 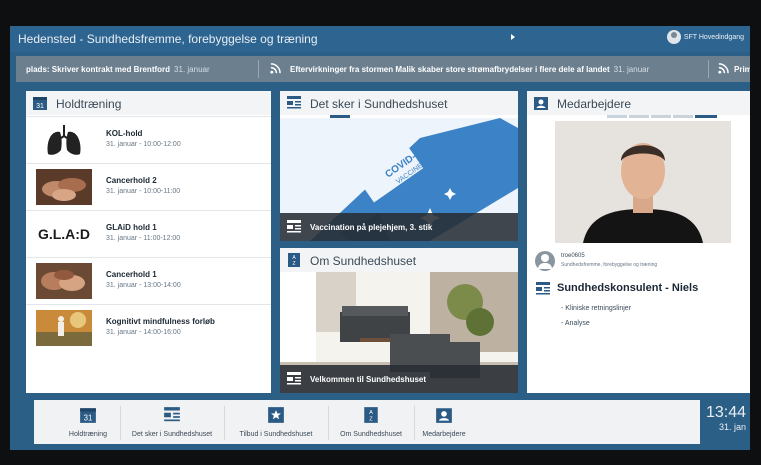 I want to click on tab-label: Tilbud i Sundhedshuset, so click(x=276, y=434).